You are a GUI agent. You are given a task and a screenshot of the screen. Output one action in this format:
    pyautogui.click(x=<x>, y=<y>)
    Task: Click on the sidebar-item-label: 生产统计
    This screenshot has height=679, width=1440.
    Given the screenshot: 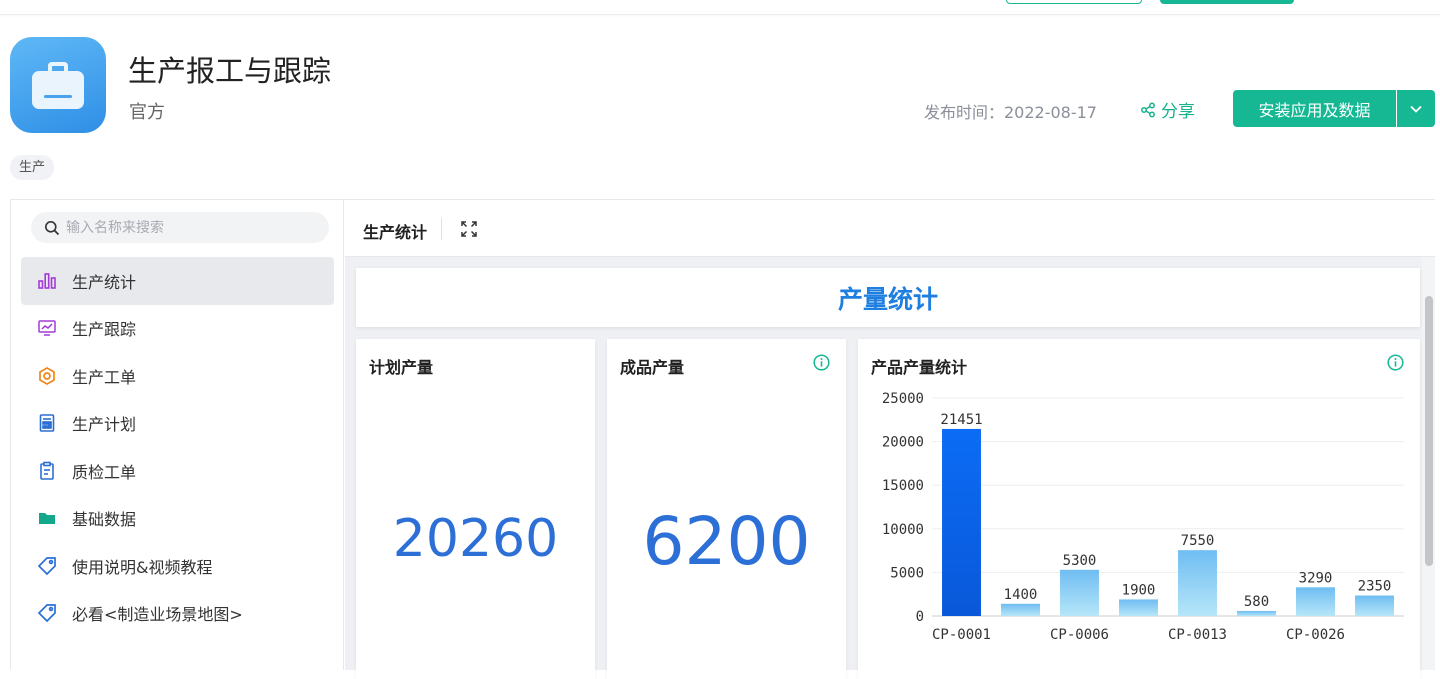 What is the action you would take?
    pyautogui.click(x=104, y=282)
    